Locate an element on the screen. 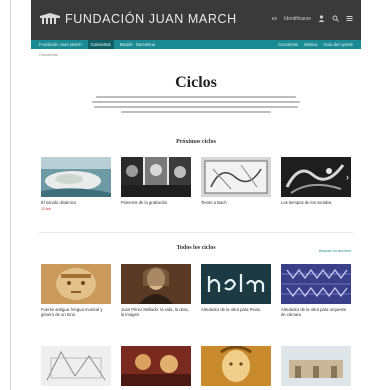  archive-link: Buscar en archivo is located at coordinates (335, 250).